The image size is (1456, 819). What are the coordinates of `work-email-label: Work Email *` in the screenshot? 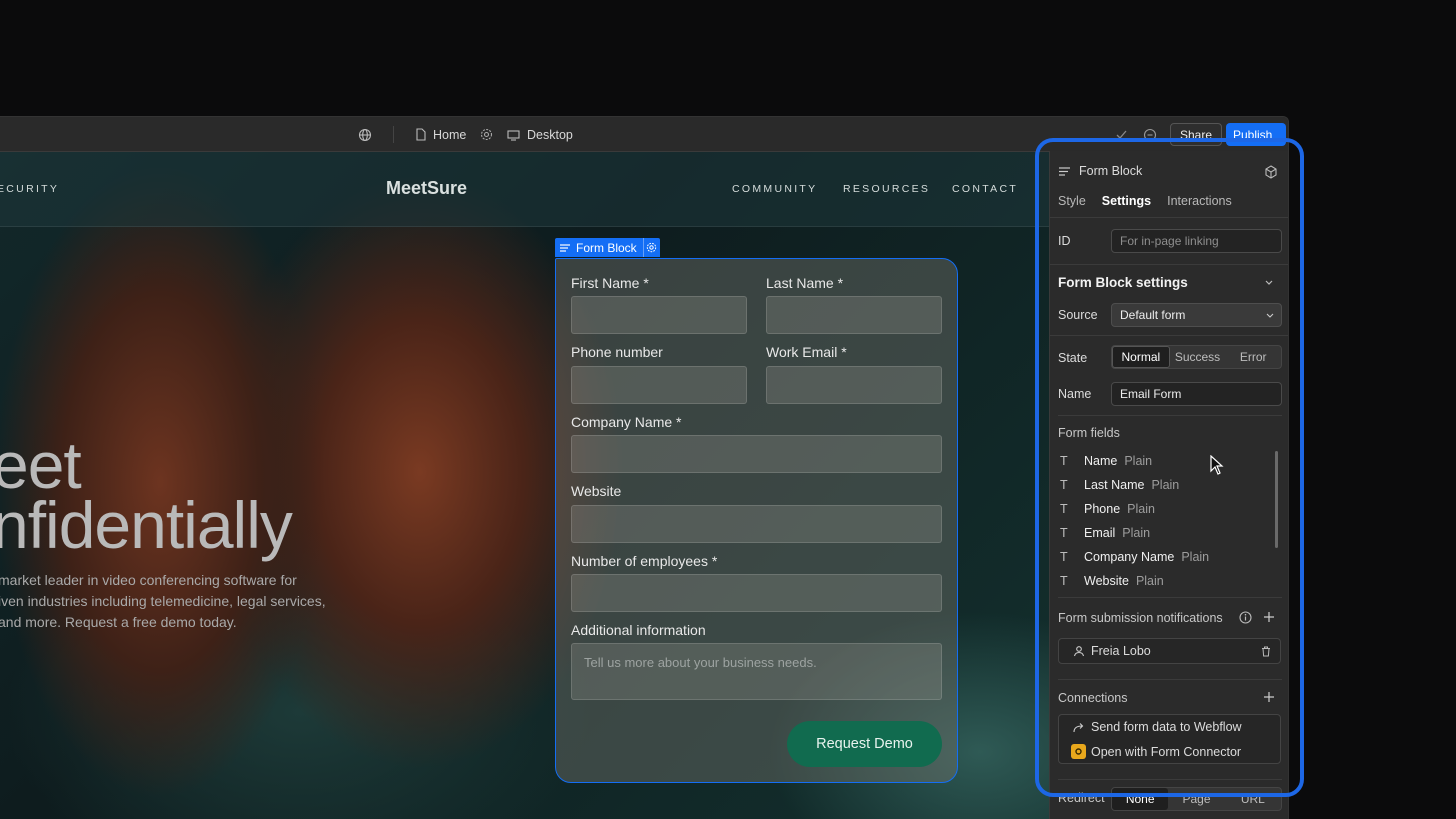 It's located at (806, 352).